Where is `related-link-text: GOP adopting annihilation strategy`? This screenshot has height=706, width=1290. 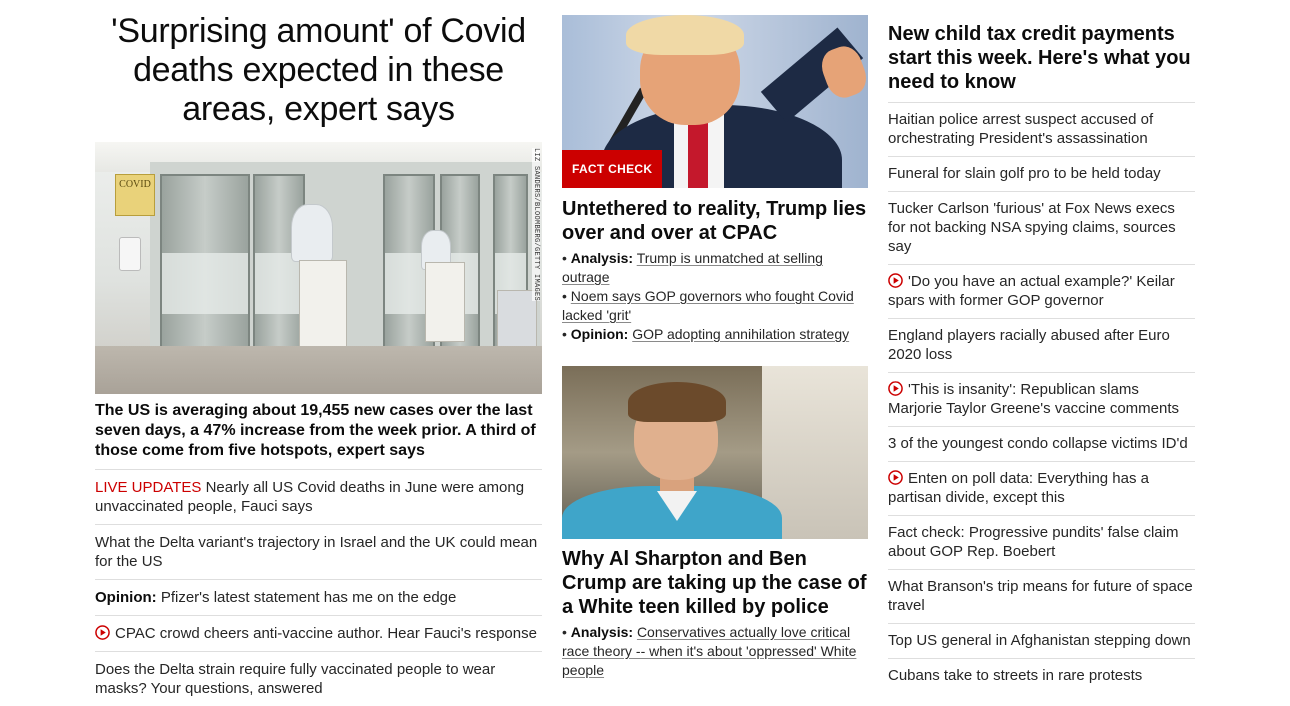 related-link-text: GOP adopting annihilation strategy is located at coordinates (740, 334).